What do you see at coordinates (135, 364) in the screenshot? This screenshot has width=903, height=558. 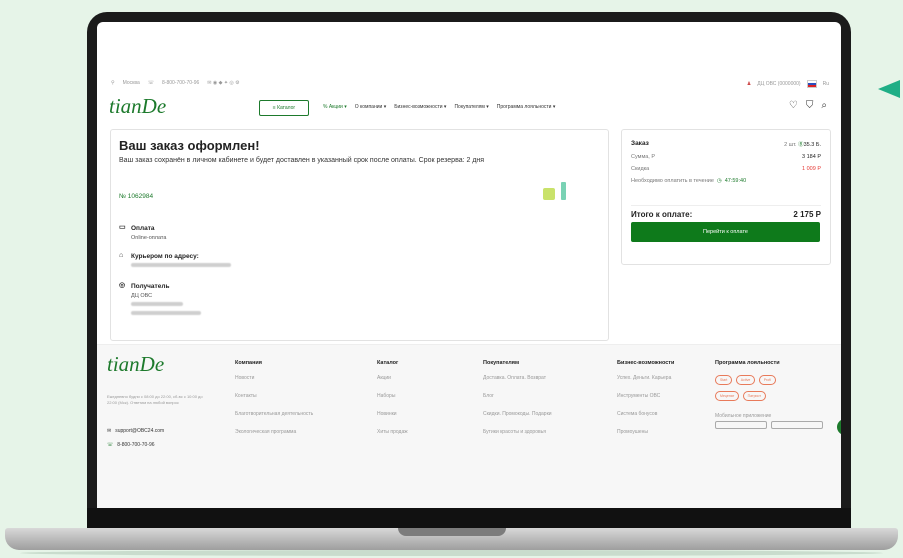 I see `footer-logo: tianDe` at bounding box center [135, 364].